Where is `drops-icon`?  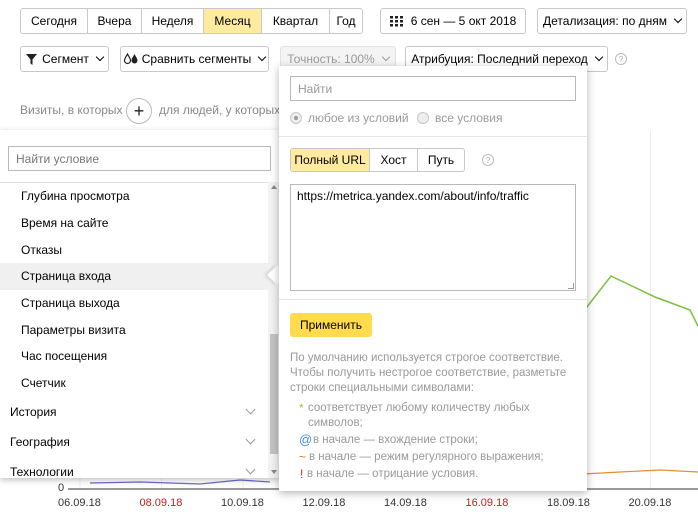 drops-icon is located at coordinates (130, 59).